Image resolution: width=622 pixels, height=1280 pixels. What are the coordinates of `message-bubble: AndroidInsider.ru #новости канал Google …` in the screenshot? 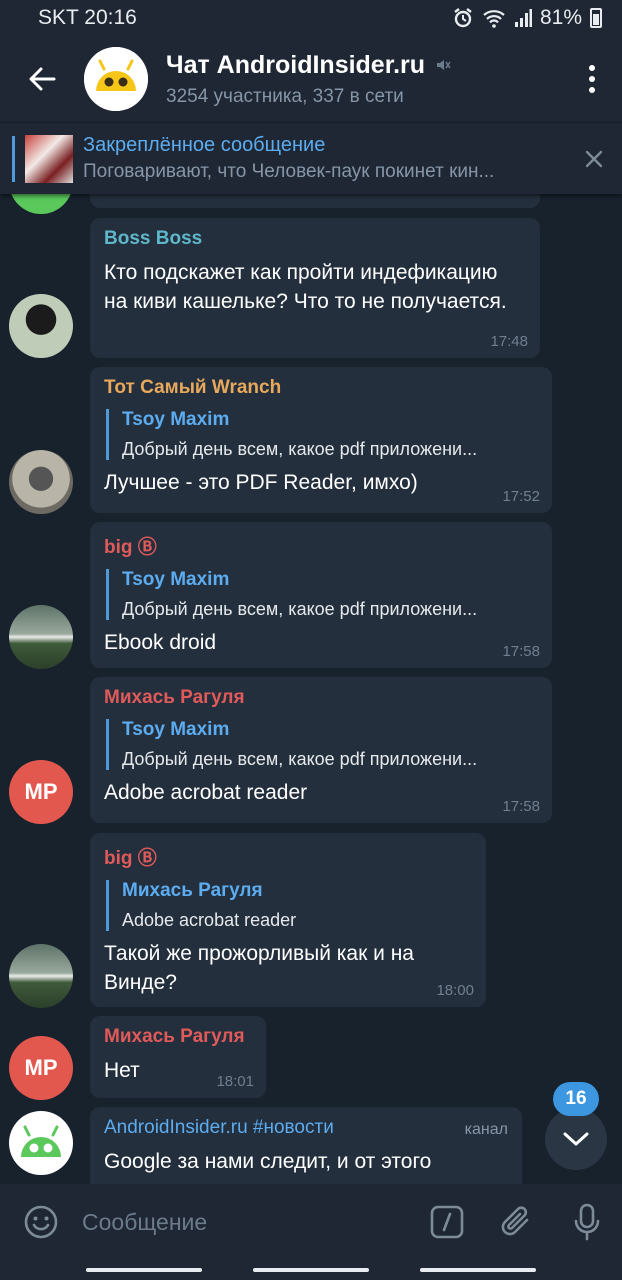 It's located at (306, 1145).